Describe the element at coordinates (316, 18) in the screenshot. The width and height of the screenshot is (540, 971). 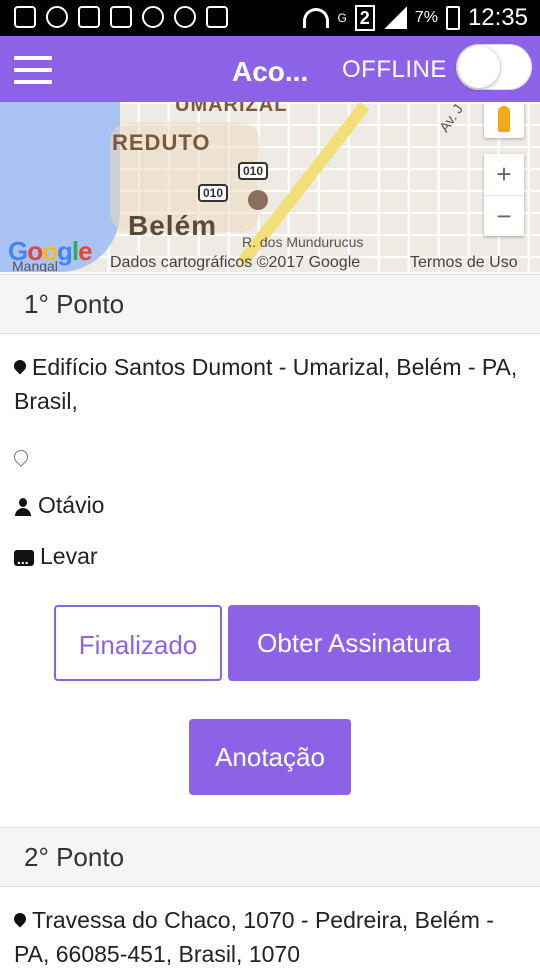
I see `wifi-icon` at that location.